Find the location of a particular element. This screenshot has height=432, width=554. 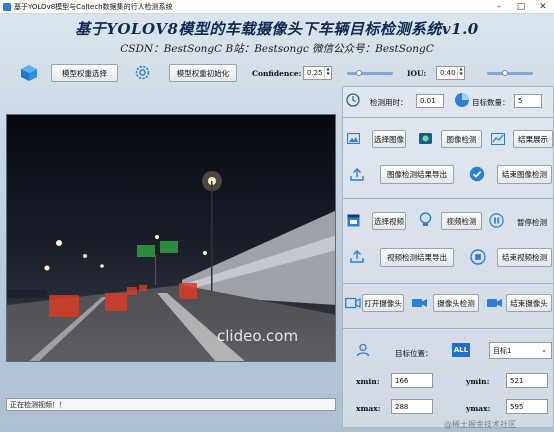

camera-off-icon is located at coordinates (494, 303).